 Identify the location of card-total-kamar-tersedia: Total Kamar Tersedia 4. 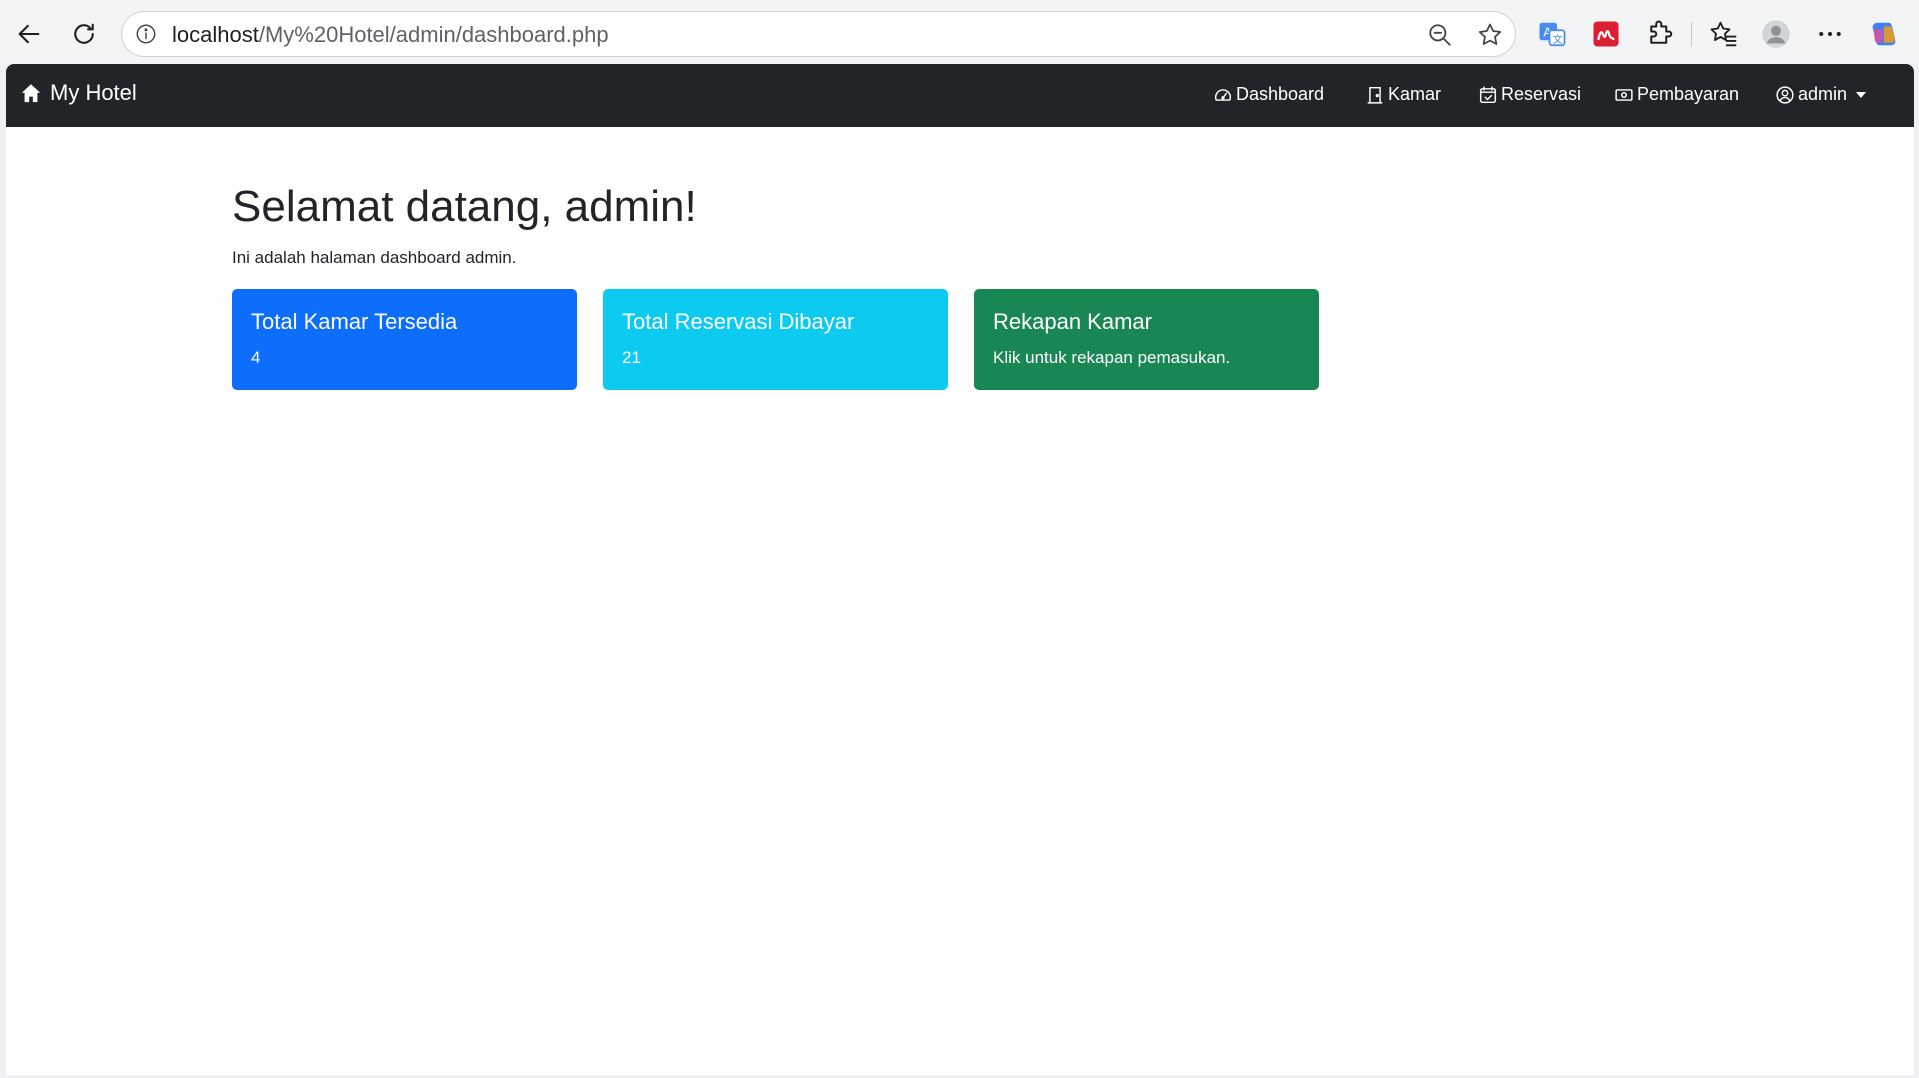
(404, 339).